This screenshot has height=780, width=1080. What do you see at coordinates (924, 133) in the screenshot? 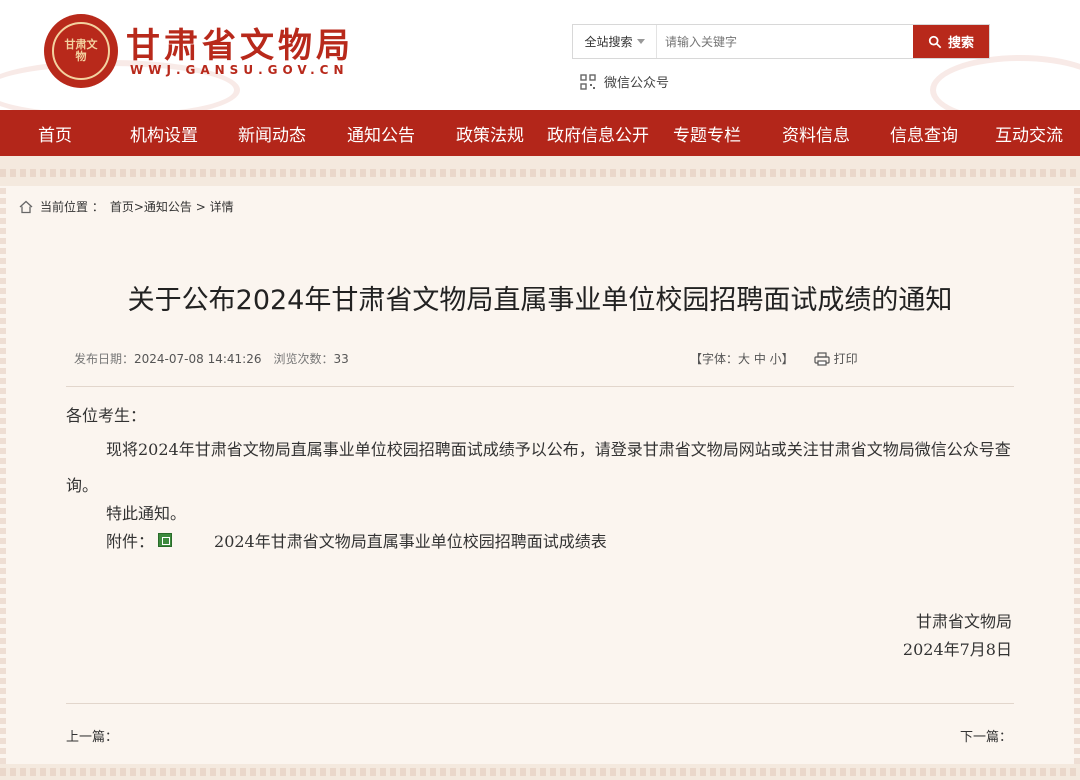
I see `nav-item-query: 信息查询` at bounding box center [924, 133].